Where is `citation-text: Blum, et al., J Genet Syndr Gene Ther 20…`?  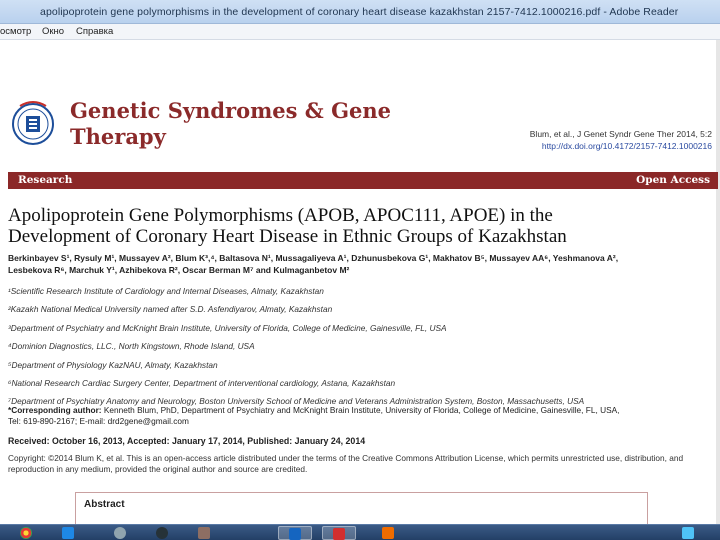 citation-text: Blum, et al., J Genet Syndr Gene Ther 20… is located at coordinates (620, 134).